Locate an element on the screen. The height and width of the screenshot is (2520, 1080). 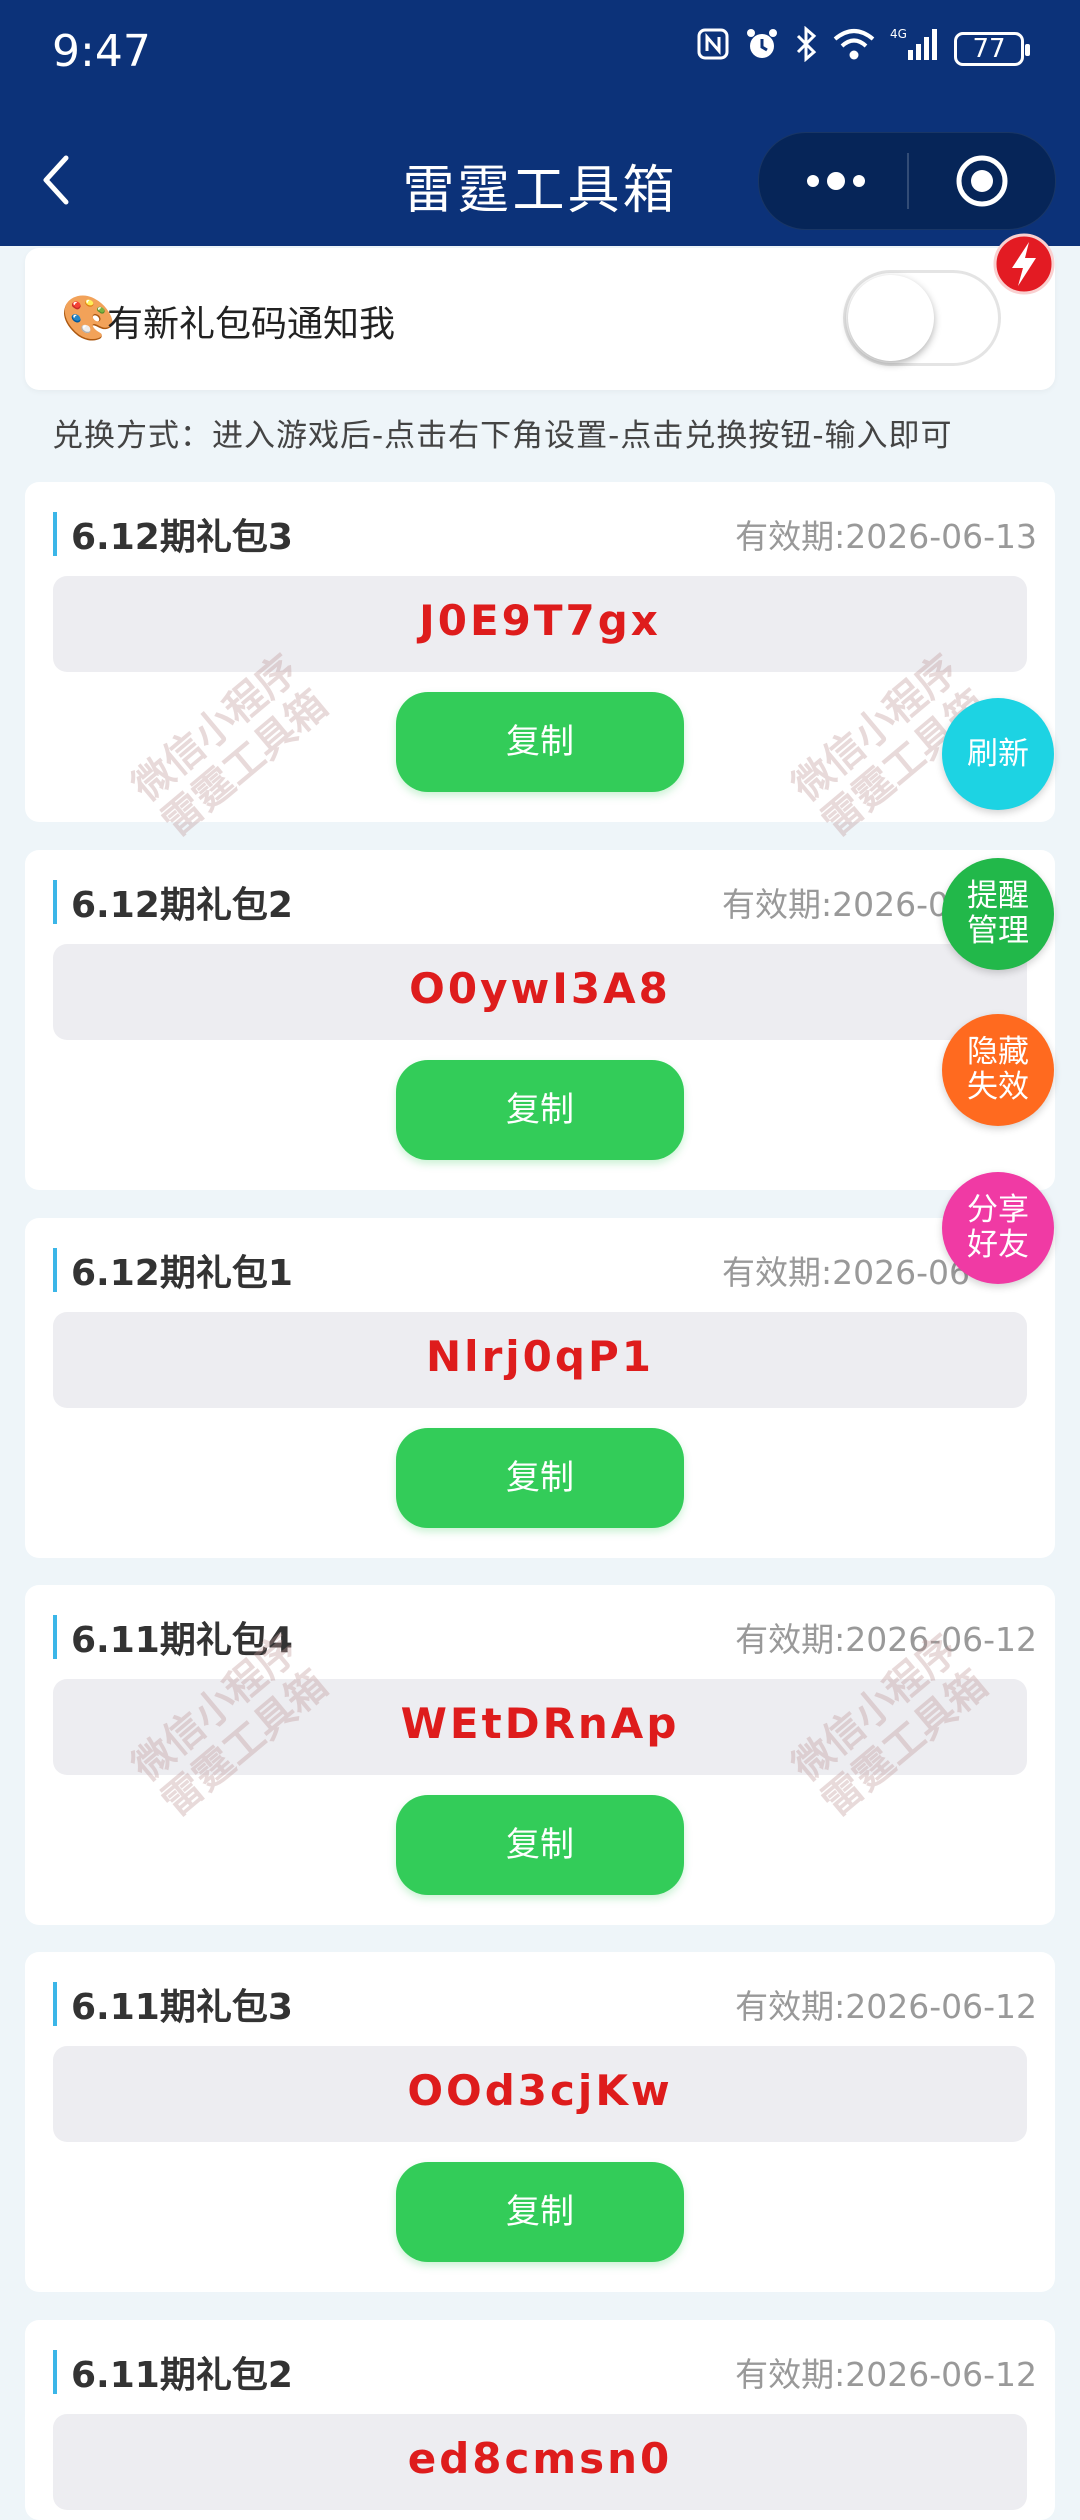
alarm-icon is located at coordinates (762, 48).